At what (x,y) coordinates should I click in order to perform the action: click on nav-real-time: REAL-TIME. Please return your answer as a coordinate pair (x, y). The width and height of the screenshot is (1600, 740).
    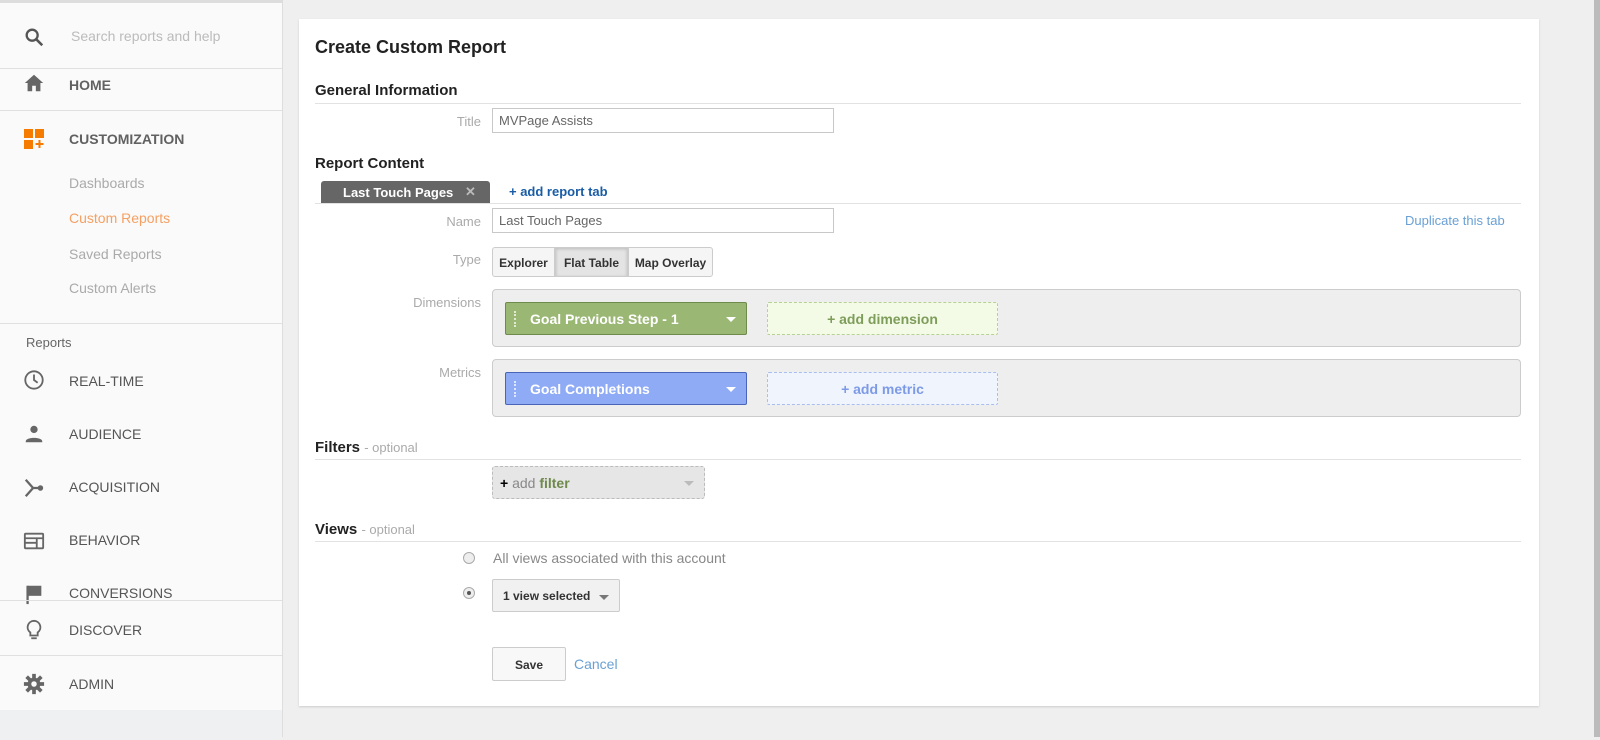
    Looking at the image, I should click on (106, 381).